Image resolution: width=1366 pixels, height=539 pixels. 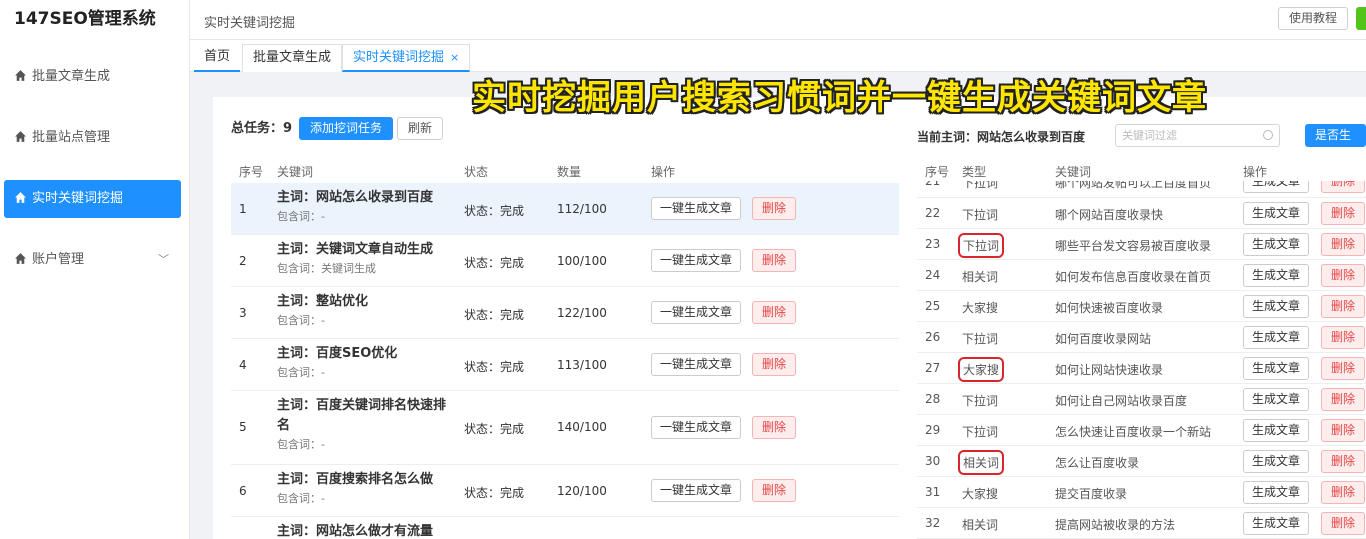 I want to click on tab-home: 首页, so click(x=217, y=58).